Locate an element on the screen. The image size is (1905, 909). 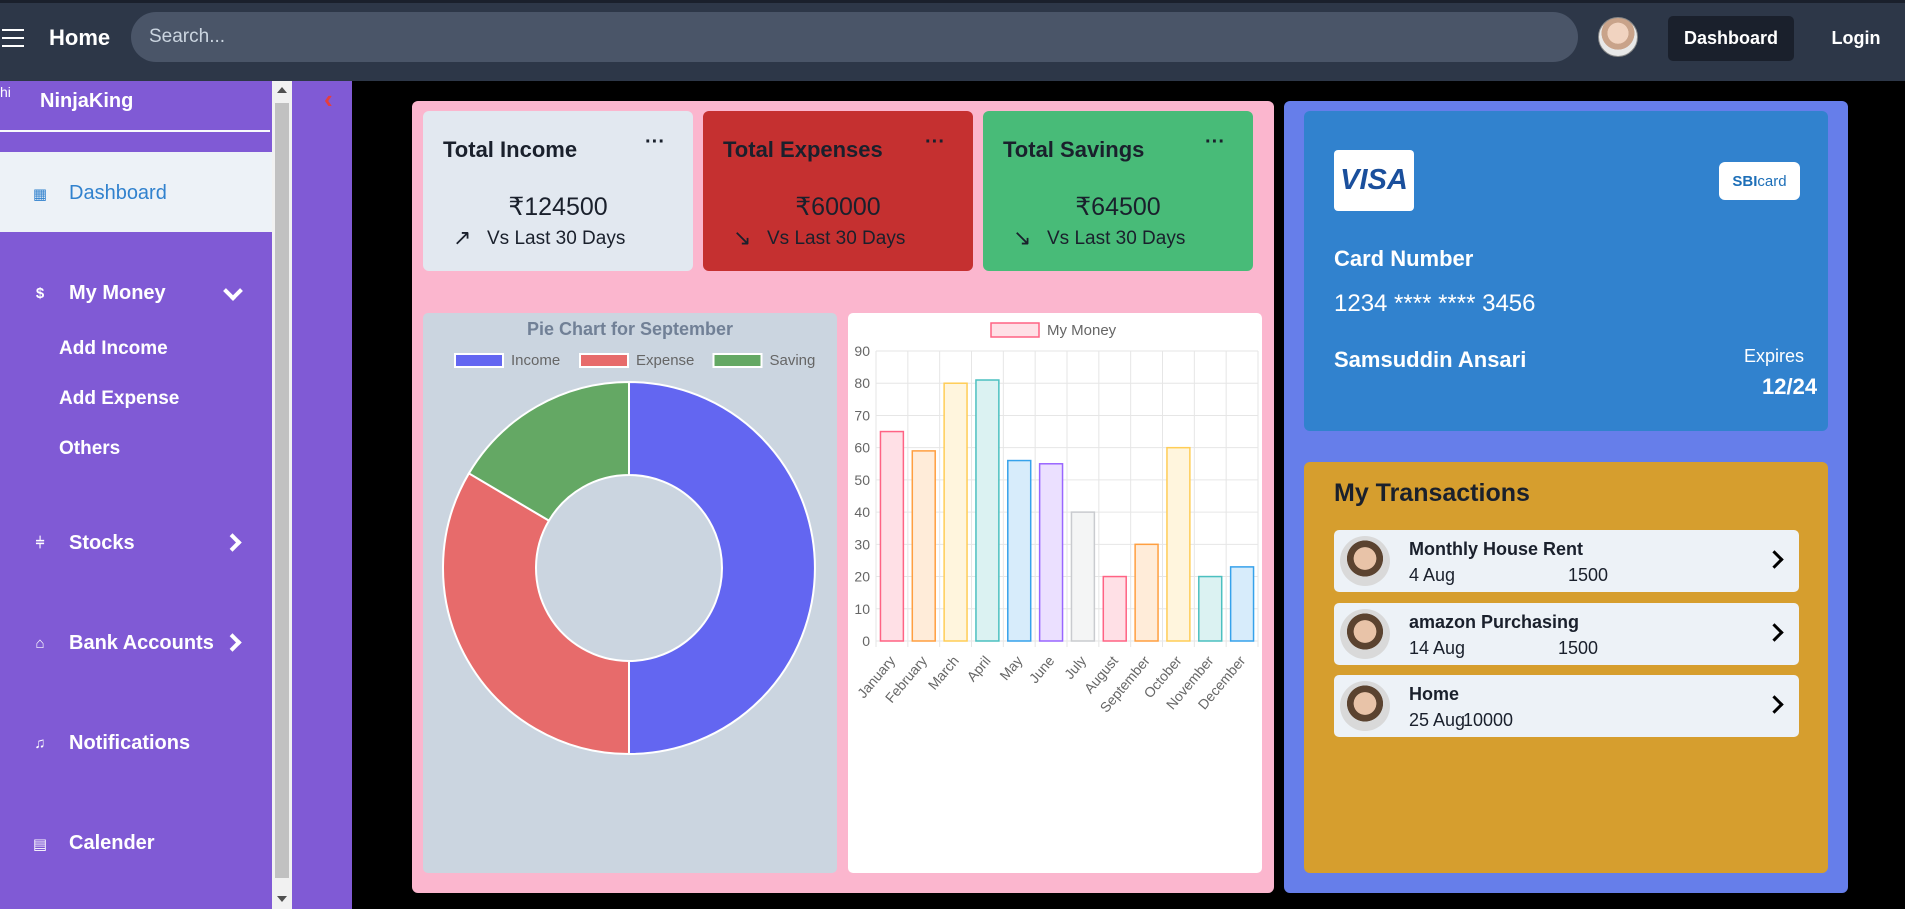
trend-up-icon: ↗ is located at coordinates (462, 237).